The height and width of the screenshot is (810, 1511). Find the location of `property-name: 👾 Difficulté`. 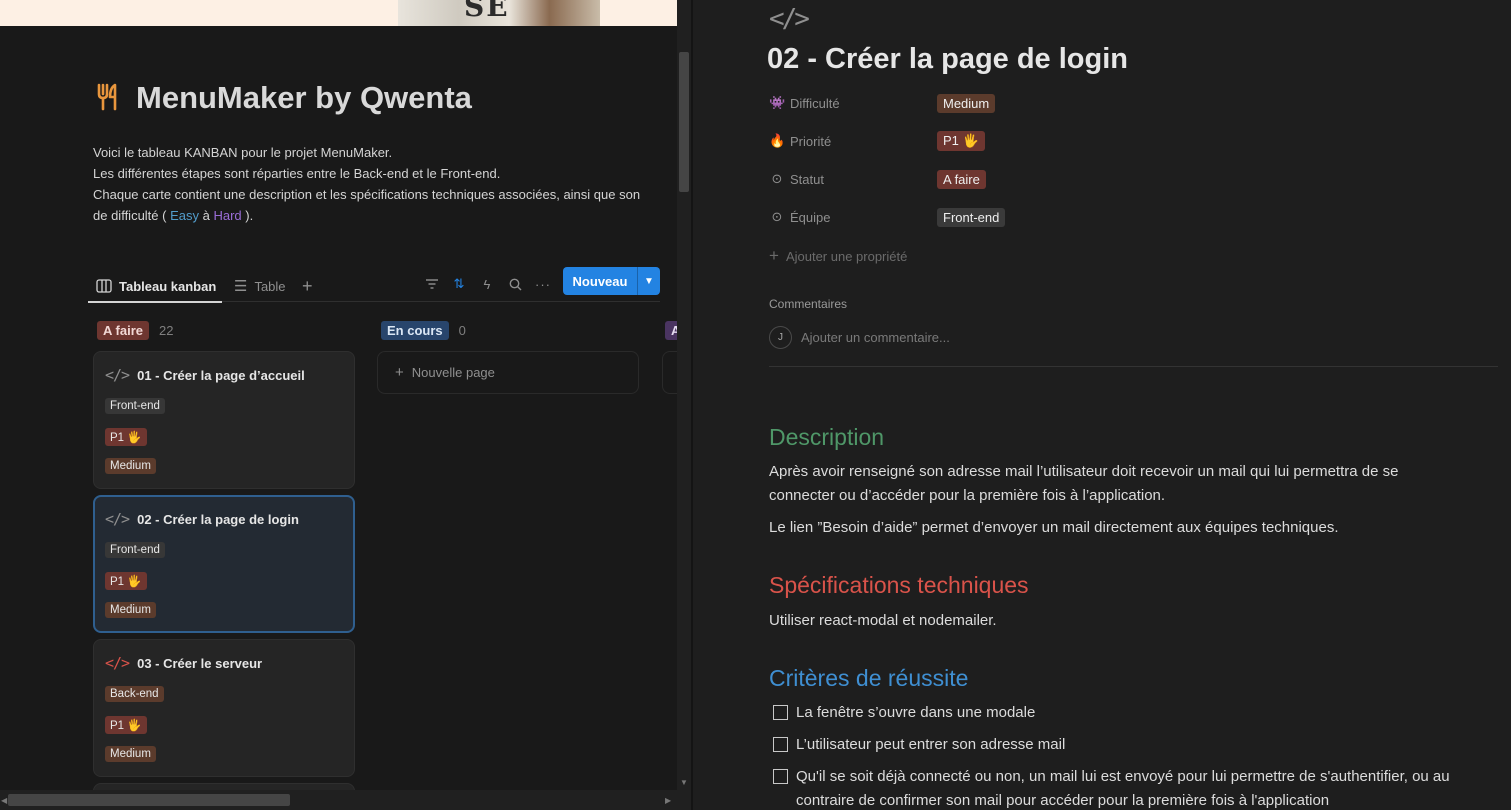

property-name: 👾 Difficulté is located at coordinates (853, 103).